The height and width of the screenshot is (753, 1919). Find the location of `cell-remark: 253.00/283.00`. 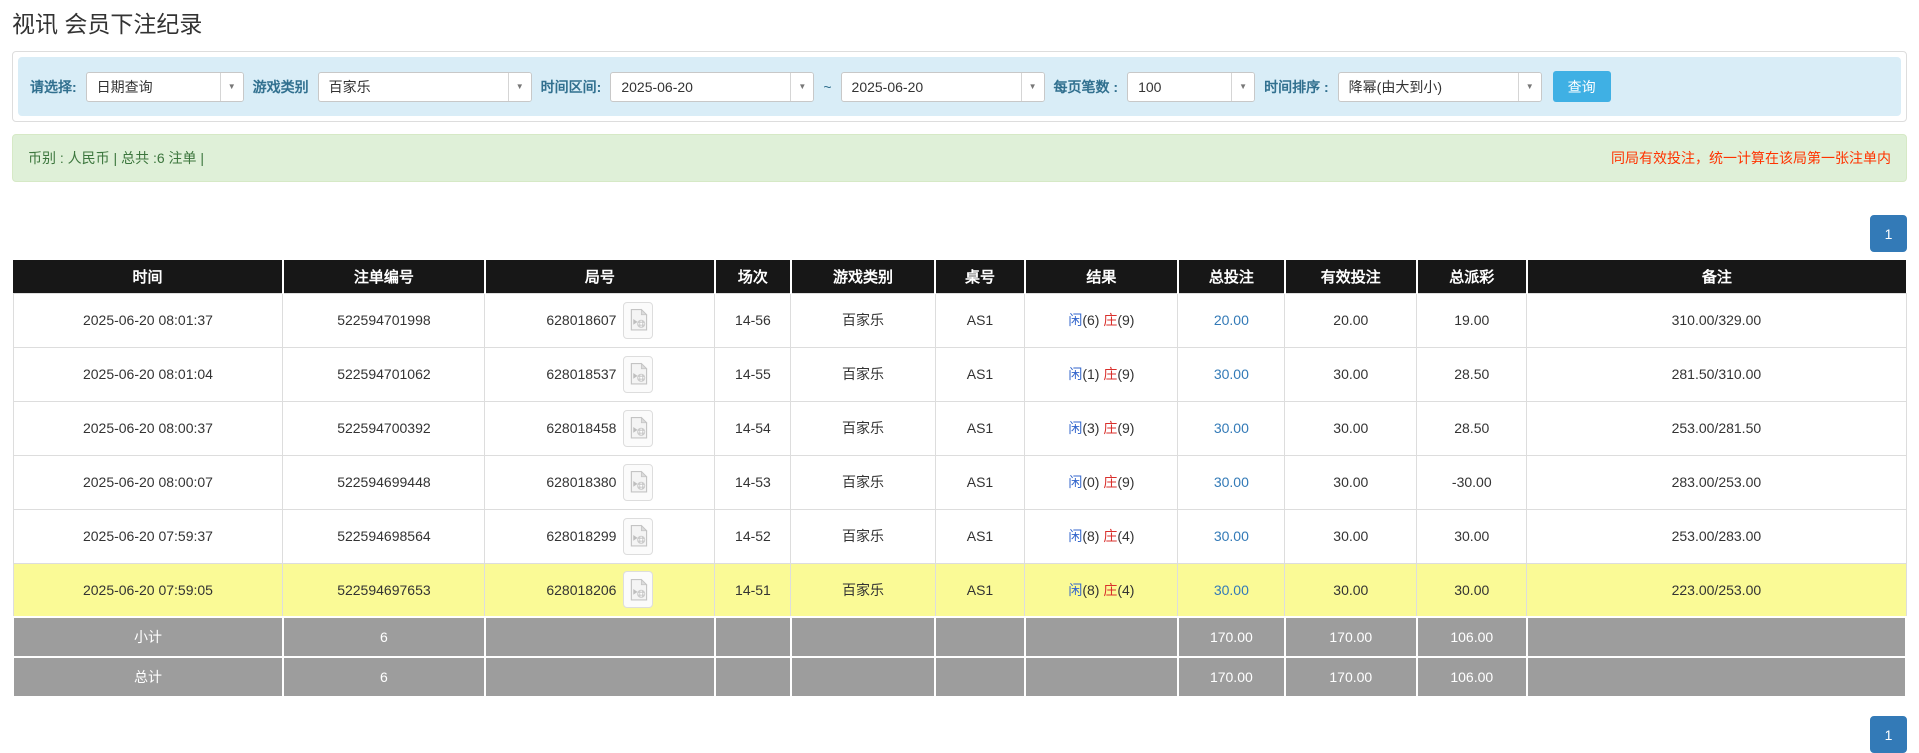

cell-remark: 253.00/283.00 is located at coordinates (1716, 536).